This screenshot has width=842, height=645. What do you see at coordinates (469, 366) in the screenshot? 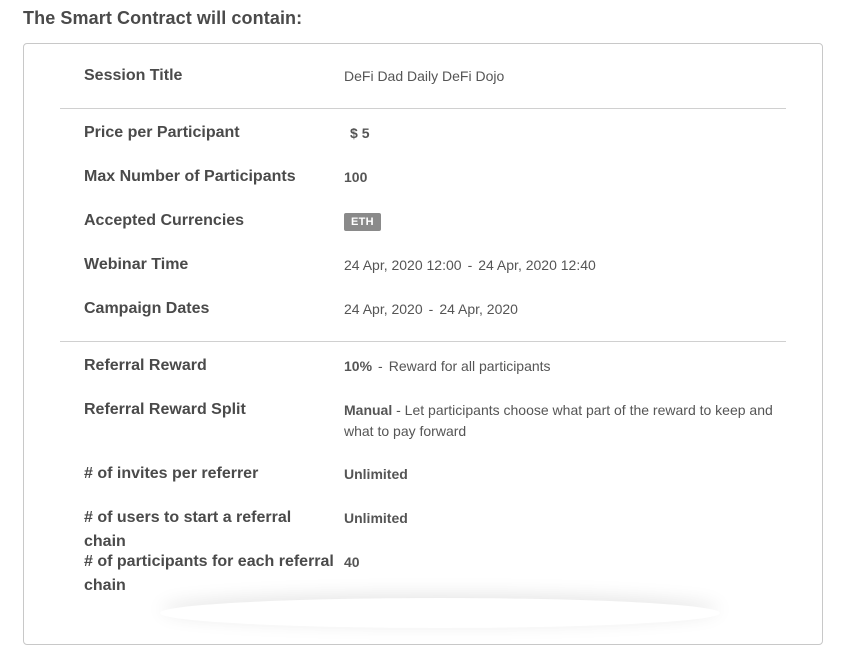
I see `referral-reward-desc: Reward for all participants` at bounding box center [469, 366].